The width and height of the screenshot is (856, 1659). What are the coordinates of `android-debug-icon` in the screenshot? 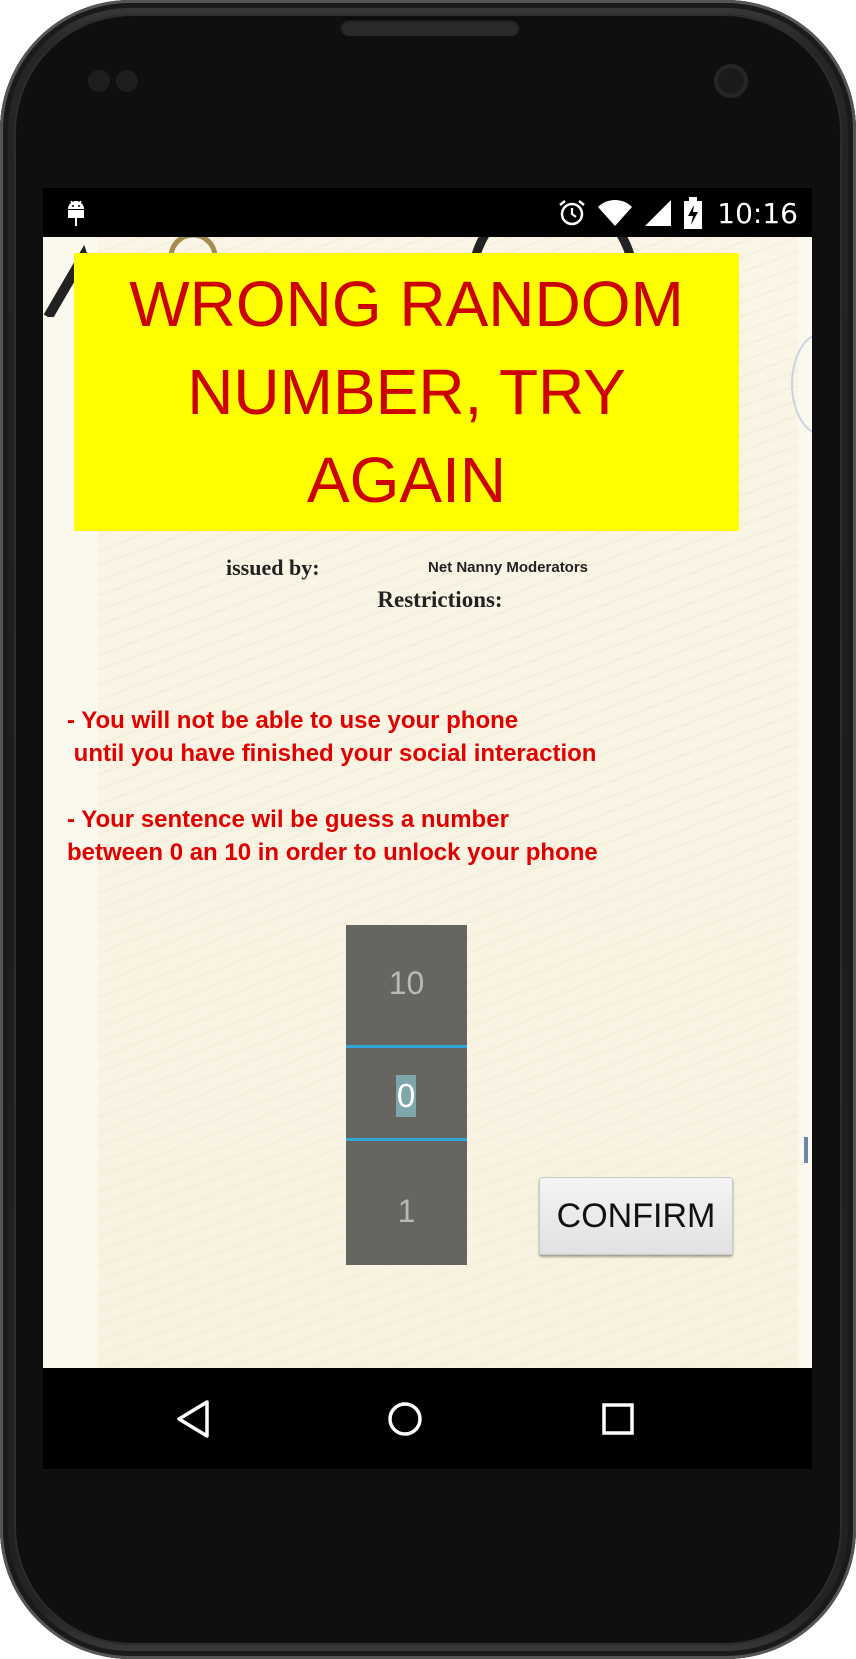 It's located at (76, 213).